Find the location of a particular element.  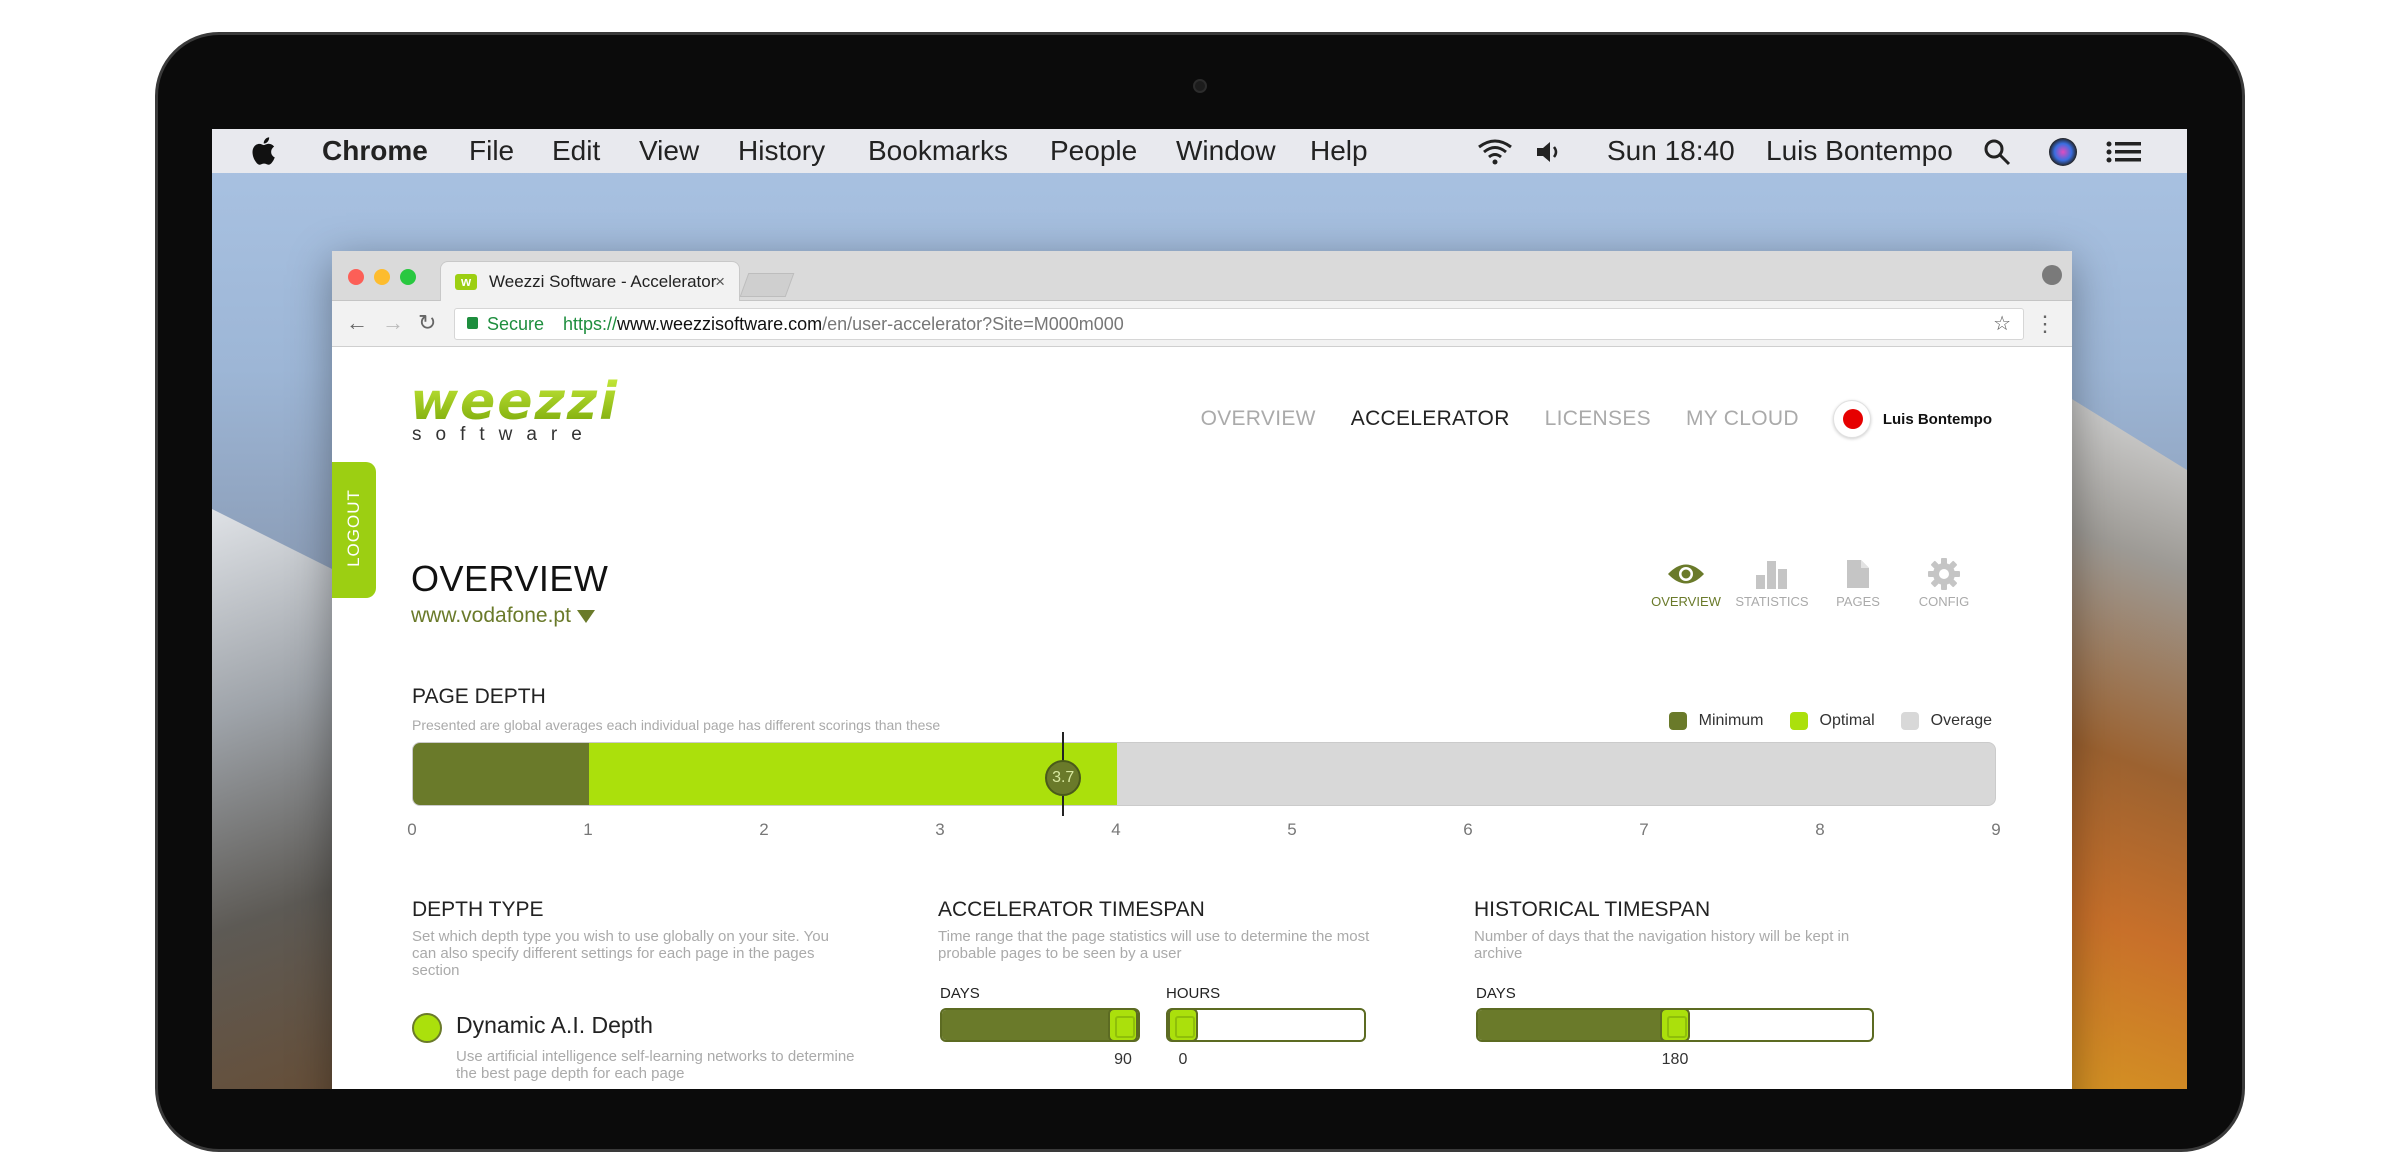

logout-label: LOGOUT is located at coordinates (353, 528).